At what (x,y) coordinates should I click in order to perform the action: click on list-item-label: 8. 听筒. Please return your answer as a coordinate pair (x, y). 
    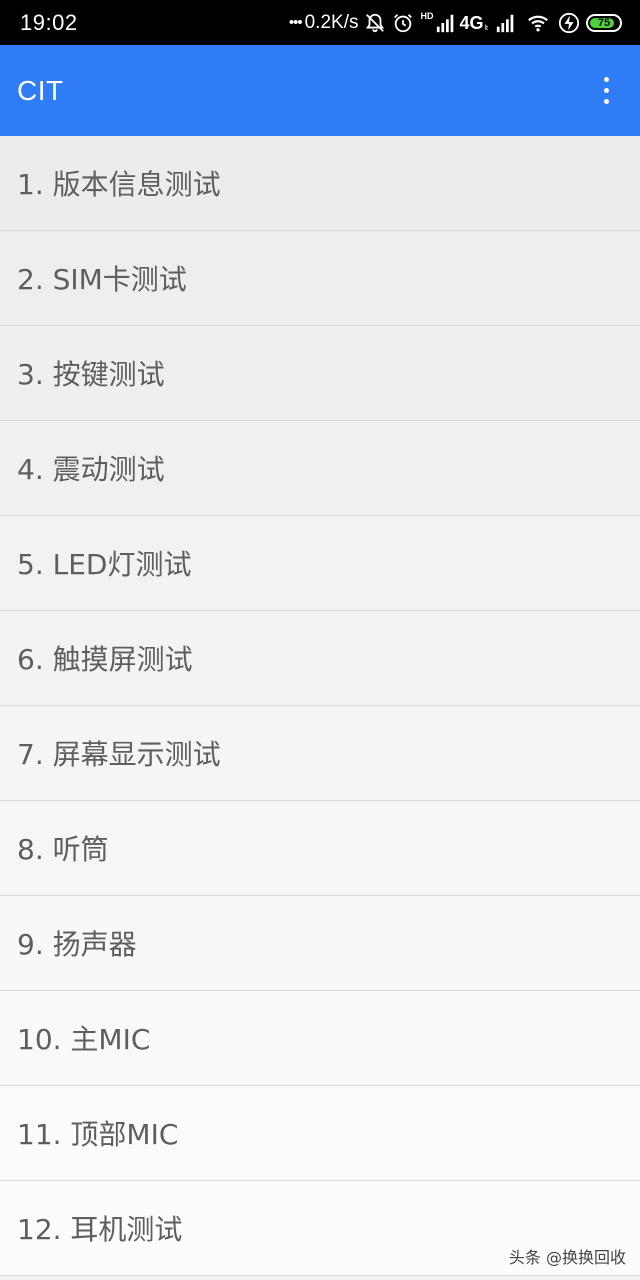
    Looking at the image, I should click on (63, 849).